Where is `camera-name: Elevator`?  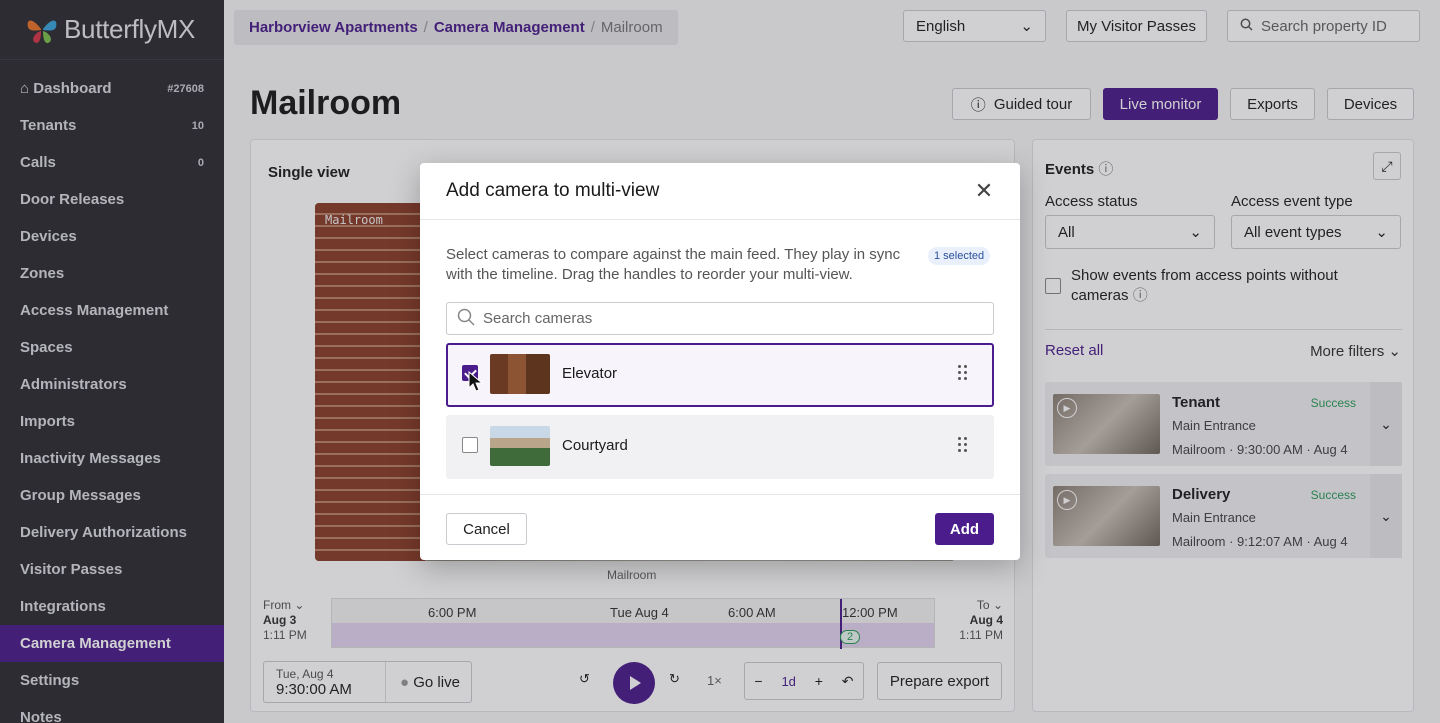 camera-name: Elevator is located at coordinates (590, 373).